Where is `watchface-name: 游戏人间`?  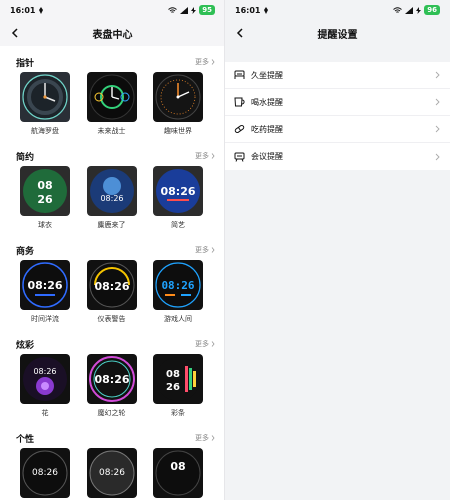 watchface-name: 游戏人间 is located at coordinates (178, 319).